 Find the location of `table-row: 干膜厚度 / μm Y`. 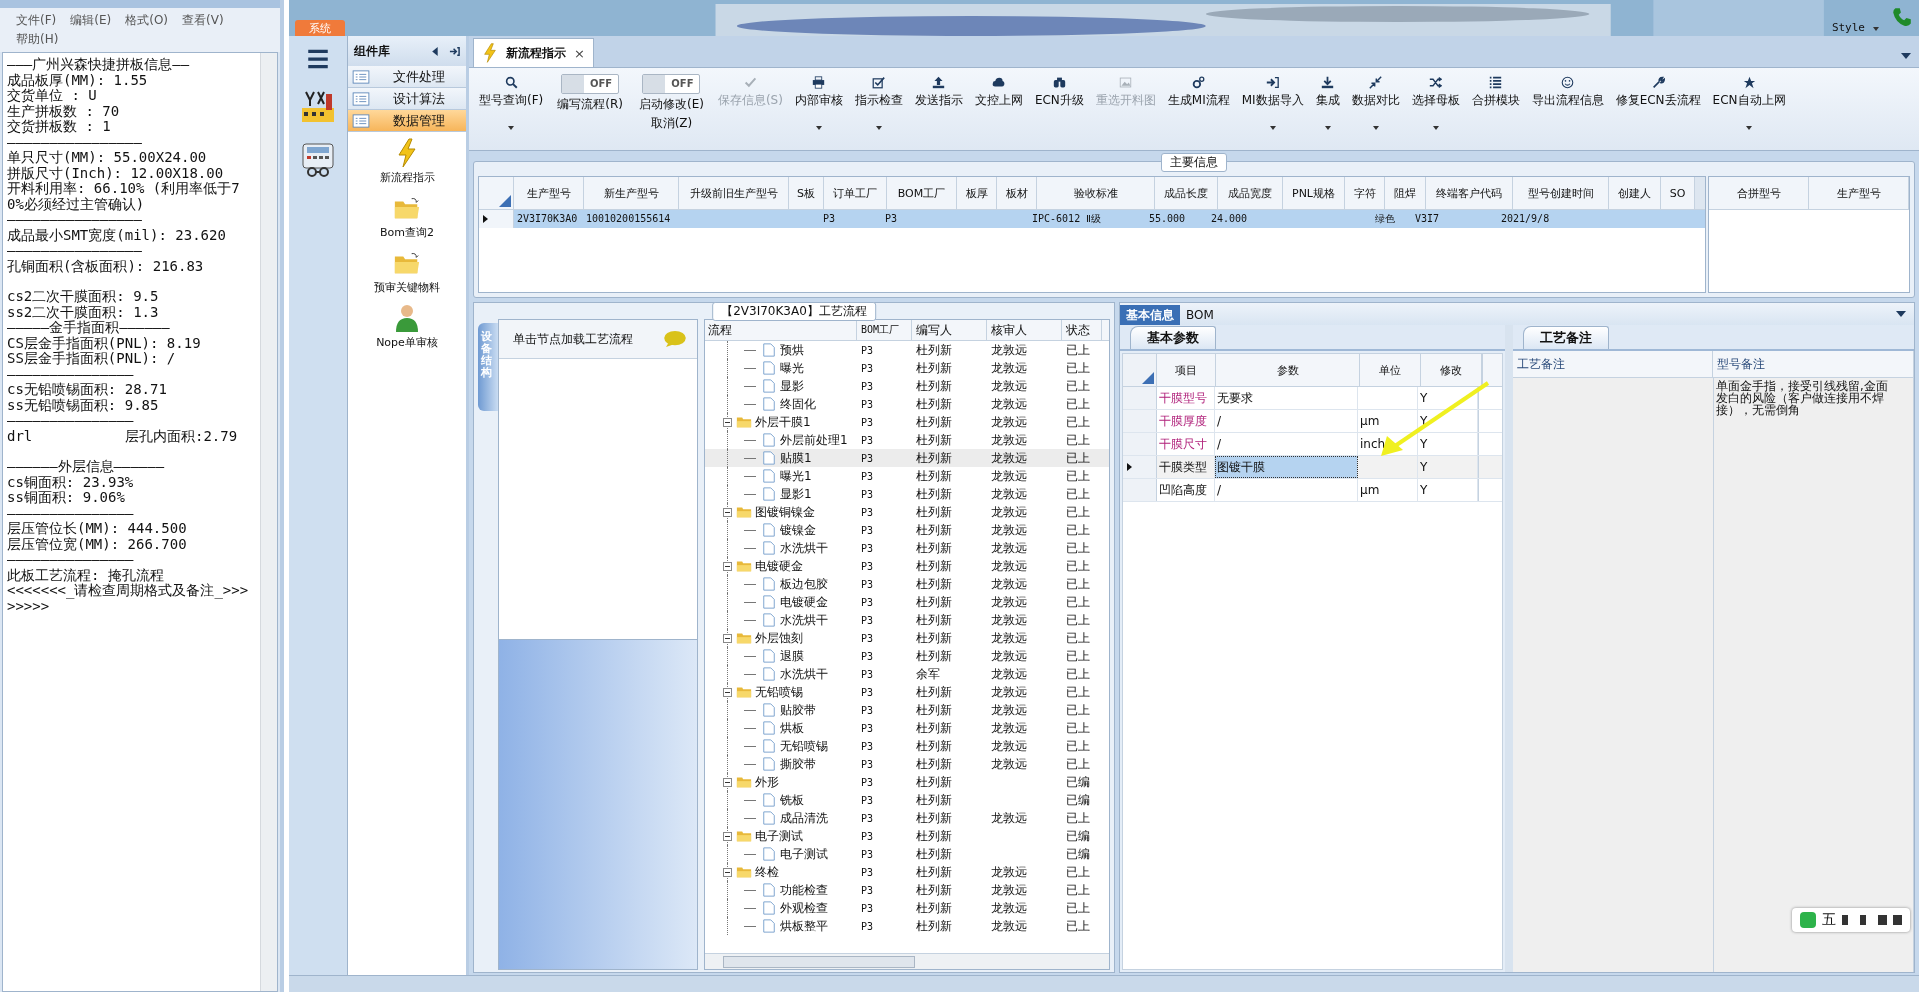

table-row: 干膜厚度 / μm Y is located at coordinates (1312, 421).